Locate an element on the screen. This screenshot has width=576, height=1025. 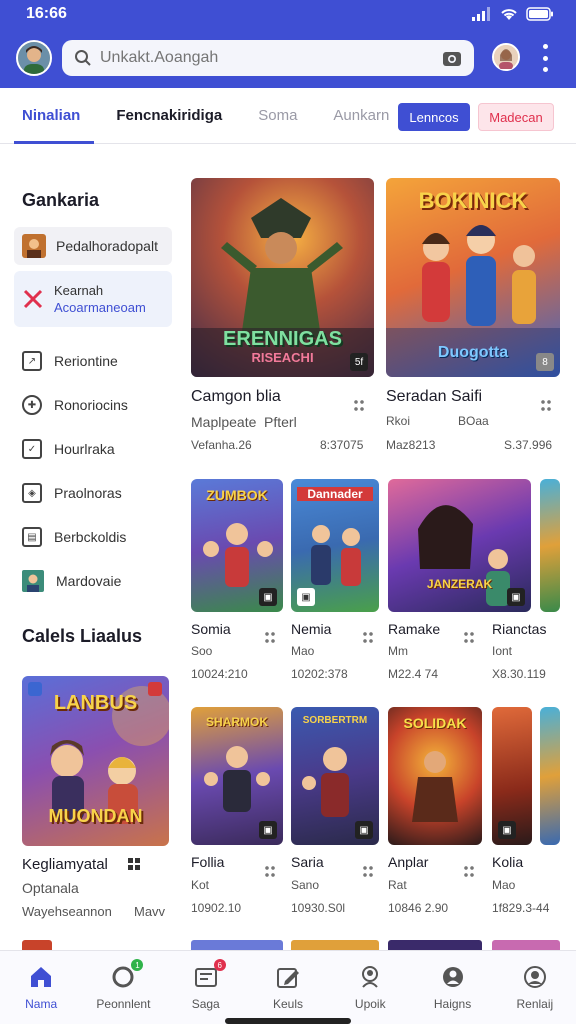
featured-art-title: ERENNIGAS is located at coordinates (282, 339).